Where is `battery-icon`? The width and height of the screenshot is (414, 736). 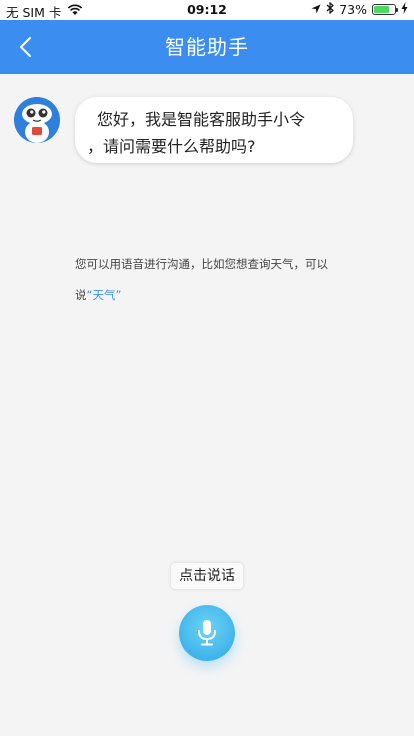
battery-icon is located at coordinates (385, 9).